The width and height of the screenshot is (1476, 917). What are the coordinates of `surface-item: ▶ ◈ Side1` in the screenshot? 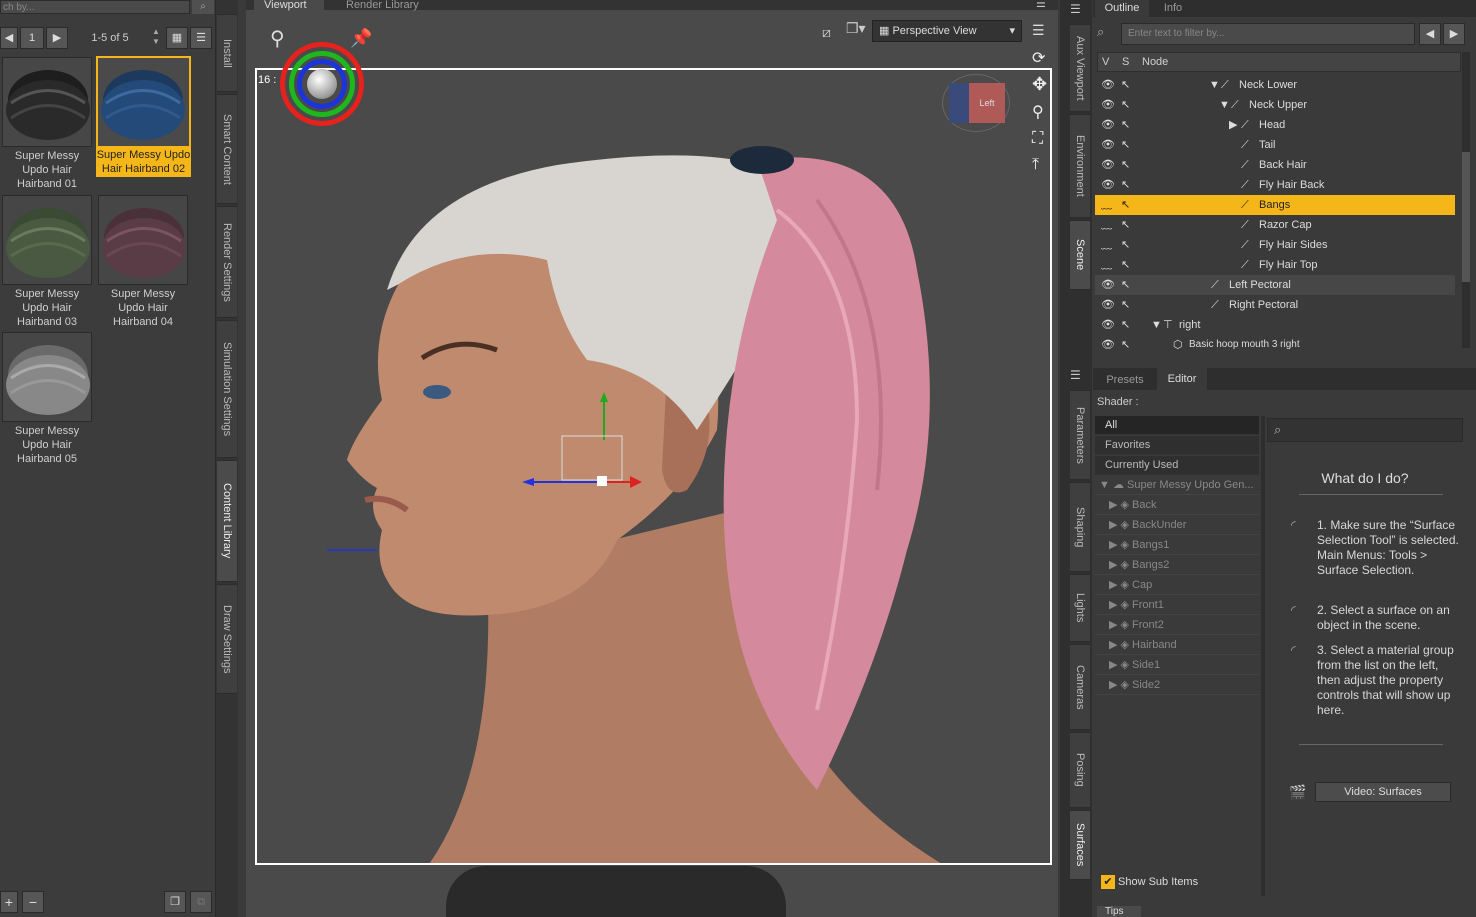 It's located at (1177, 665).